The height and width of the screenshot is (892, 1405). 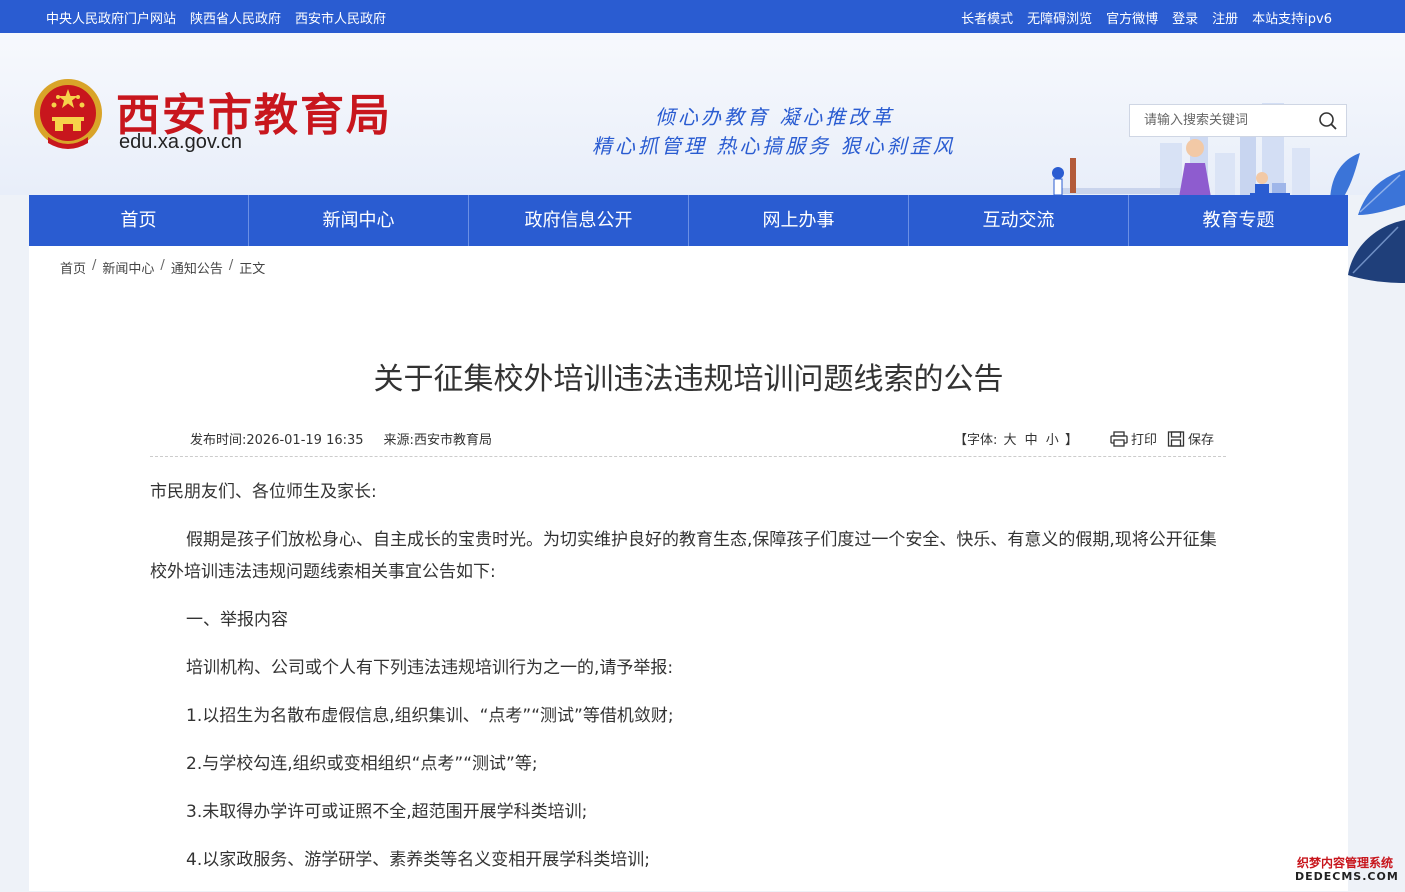 I want to click on breadcrumb: 首页 / 新闻中心 / 通知公告 / 正文, so click(x=162, y=267).